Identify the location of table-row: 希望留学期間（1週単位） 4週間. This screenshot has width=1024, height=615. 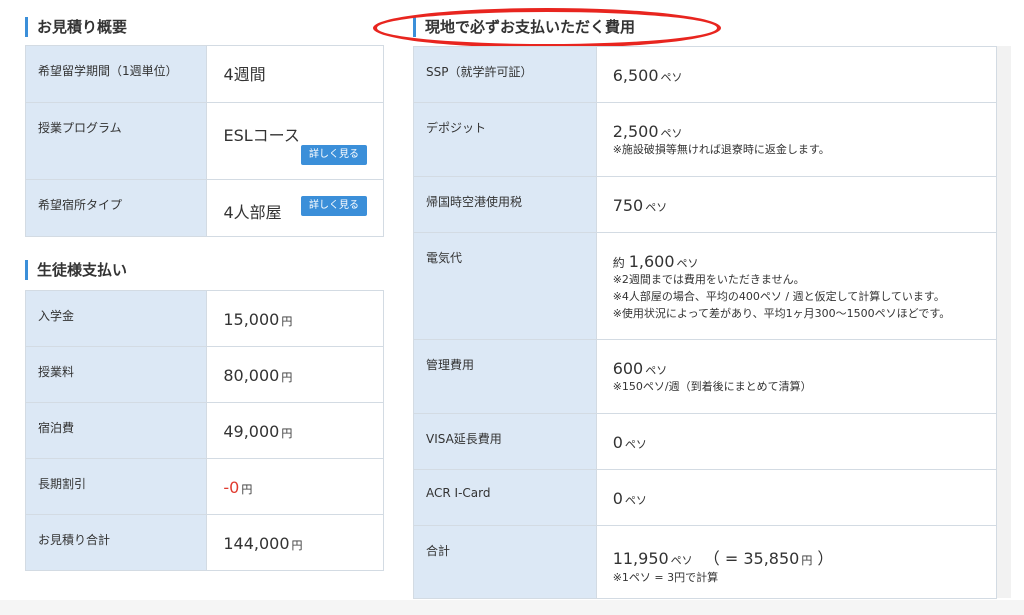
(204, 74).